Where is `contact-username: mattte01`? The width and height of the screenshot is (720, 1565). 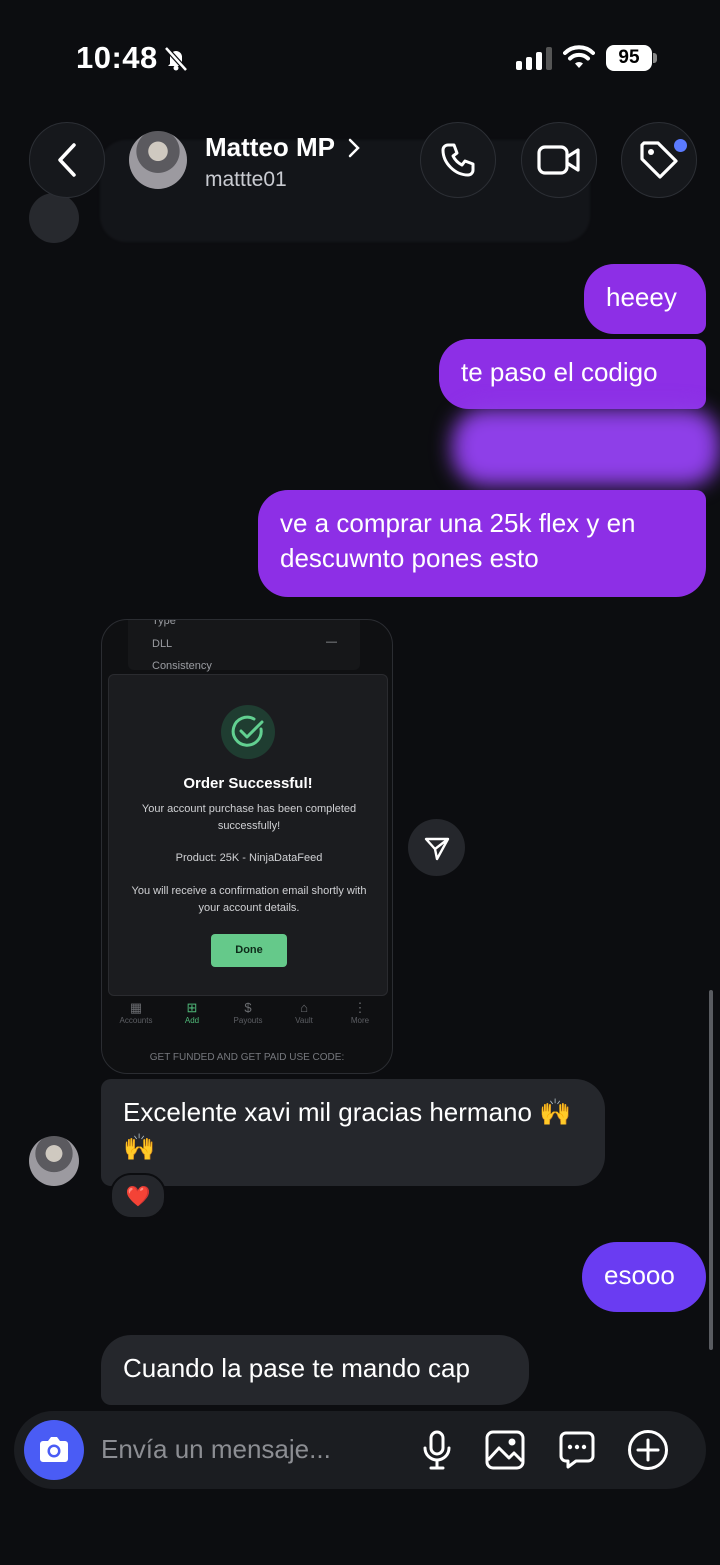 contact-username: mattte01 is located at coordinates (246, 179).